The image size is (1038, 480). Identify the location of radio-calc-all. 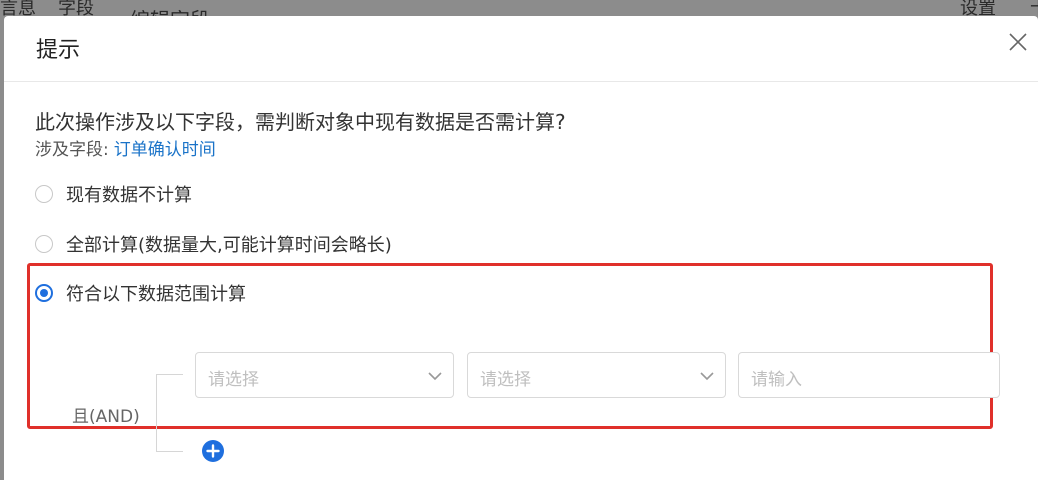
(44, 244).